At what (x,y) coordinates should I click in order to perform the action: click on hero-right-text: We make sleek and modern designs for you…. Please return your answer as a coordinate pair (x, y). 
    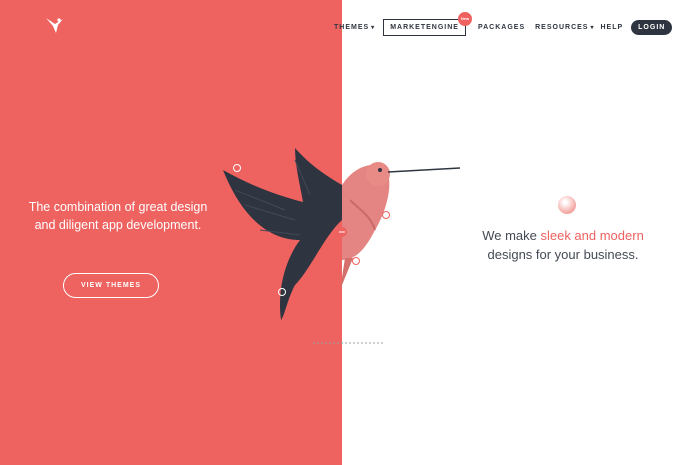
    Looking at the image, I should click on (563, 245).